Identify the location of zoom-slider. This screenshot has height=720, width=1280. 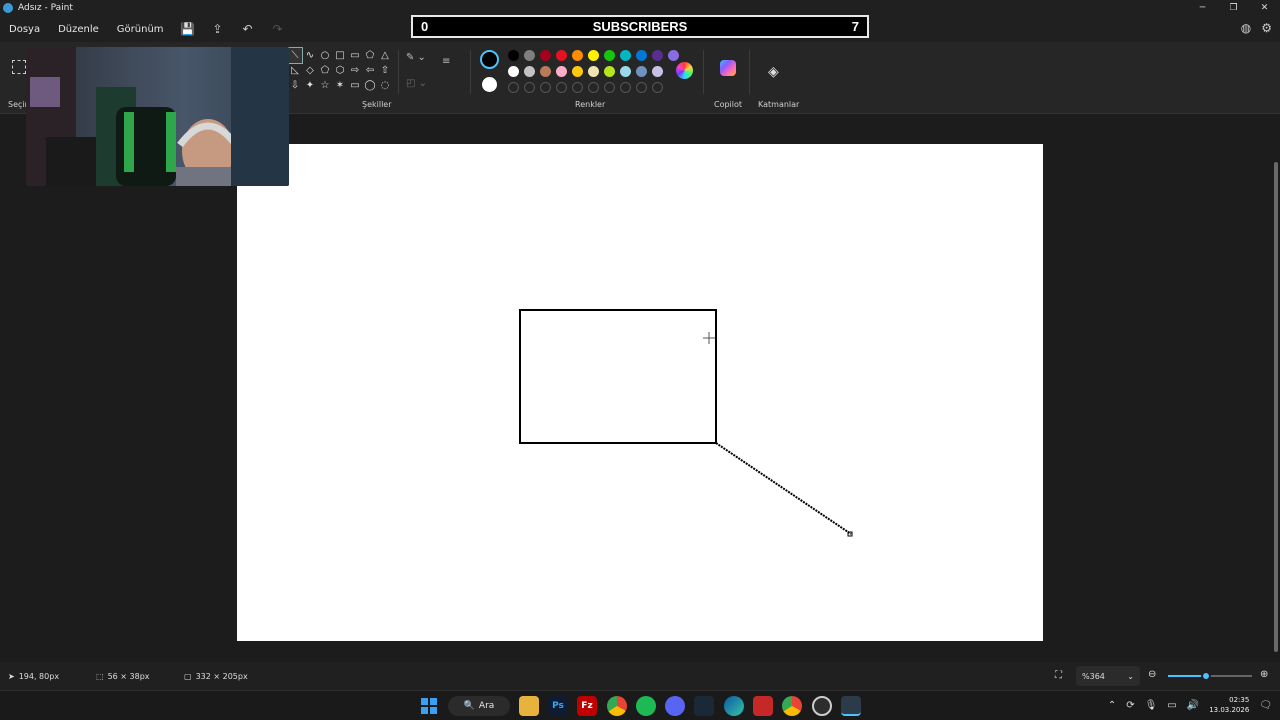
(1210, 676).